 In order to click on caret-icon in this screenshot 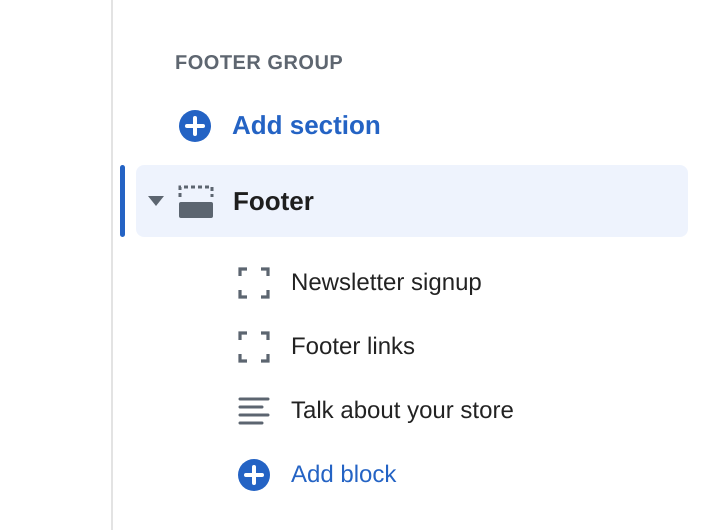, I will do `click(156, 201)`.